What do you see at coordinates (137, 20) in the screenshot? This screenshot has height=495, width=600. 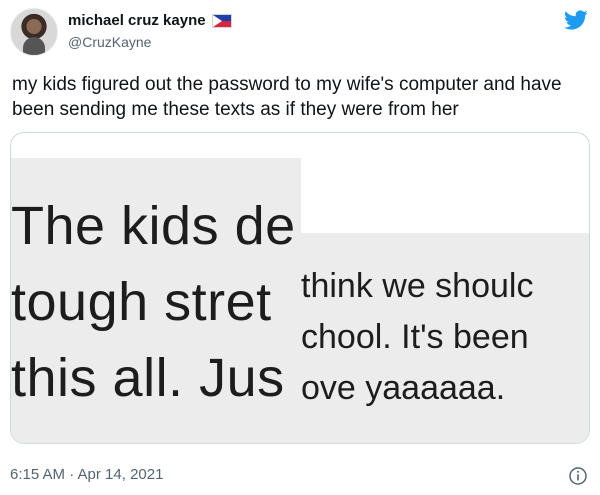 I see `display-name: michael cruz kayne` at bounding box center [137, 20].